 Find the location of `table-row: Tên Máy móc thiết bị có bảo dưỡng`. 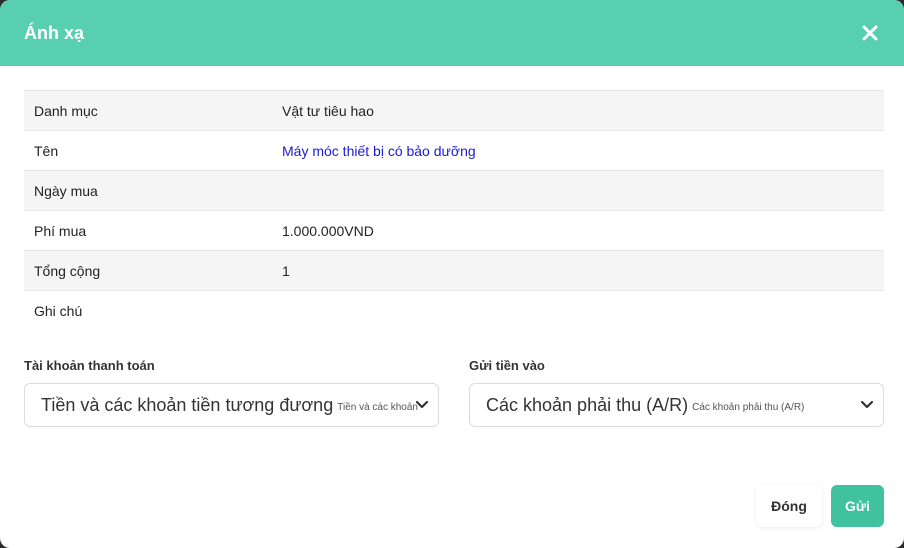

table-row: Tên Máy móc thiết bị có bảo dưỡng is located at coordinates (454, 150).